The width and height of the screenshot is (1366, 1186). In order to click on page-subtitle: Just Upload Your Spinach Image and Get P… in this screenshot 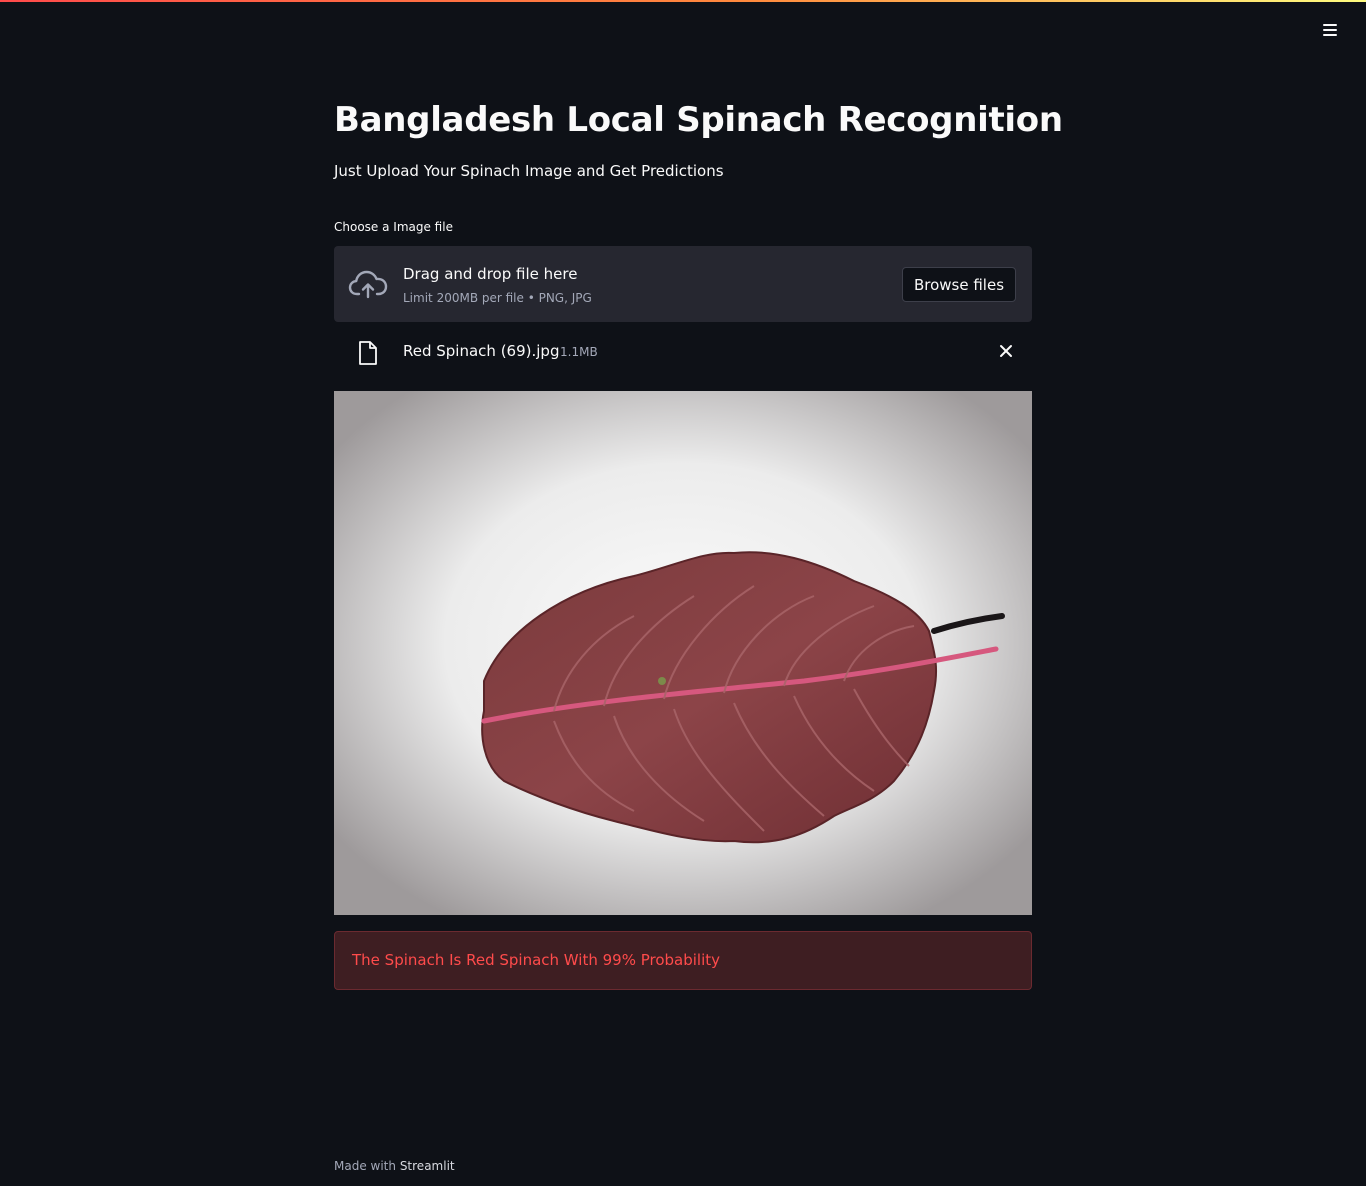, I will do `click(529, 171)`.